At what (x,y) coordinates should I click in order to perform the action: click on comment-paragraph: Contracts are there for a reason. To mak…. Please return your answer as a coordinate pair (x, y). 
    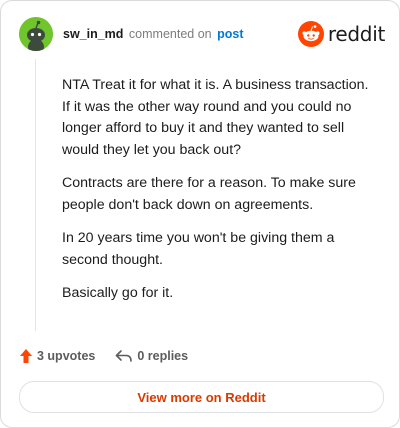
    Looking at the image, I should click on (209, 194).